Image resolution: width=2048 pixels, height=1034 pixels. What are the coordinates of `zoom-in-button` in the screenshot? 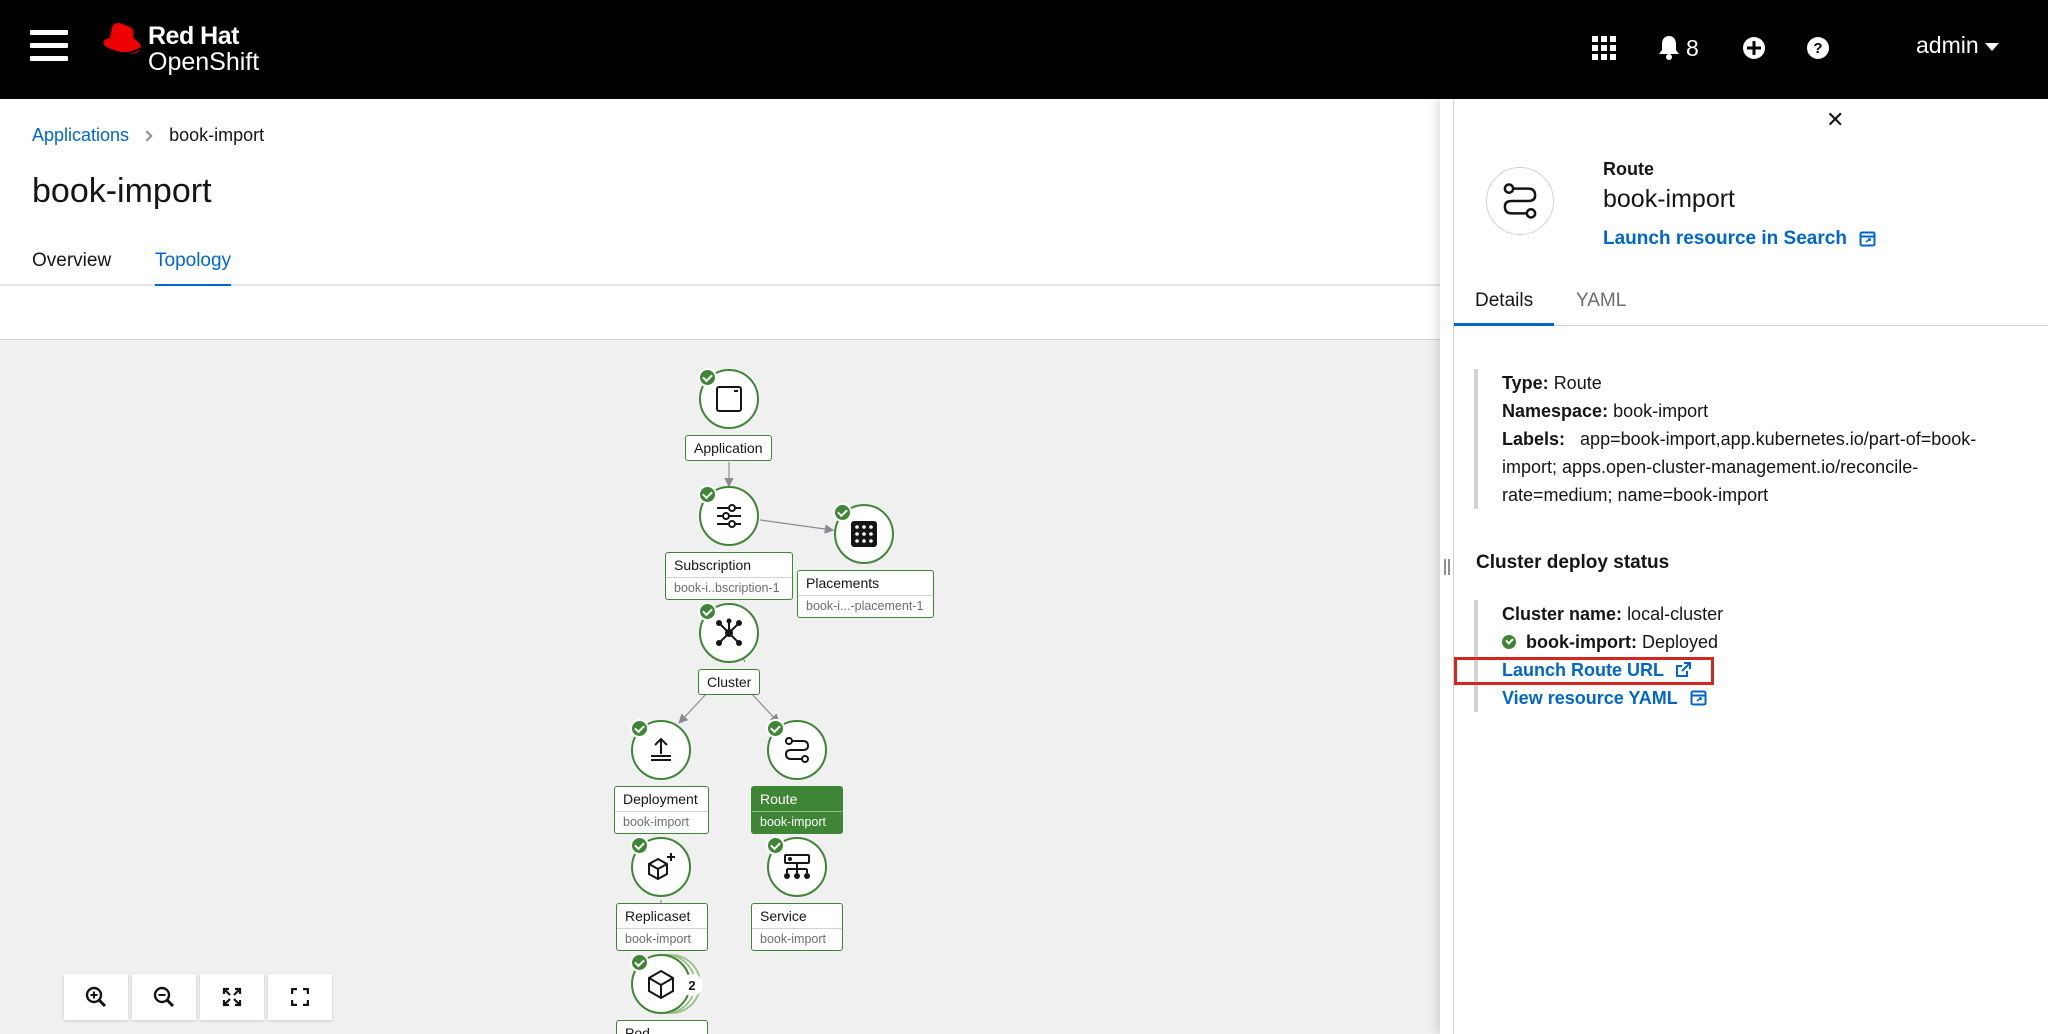 It's located at (96, 997).